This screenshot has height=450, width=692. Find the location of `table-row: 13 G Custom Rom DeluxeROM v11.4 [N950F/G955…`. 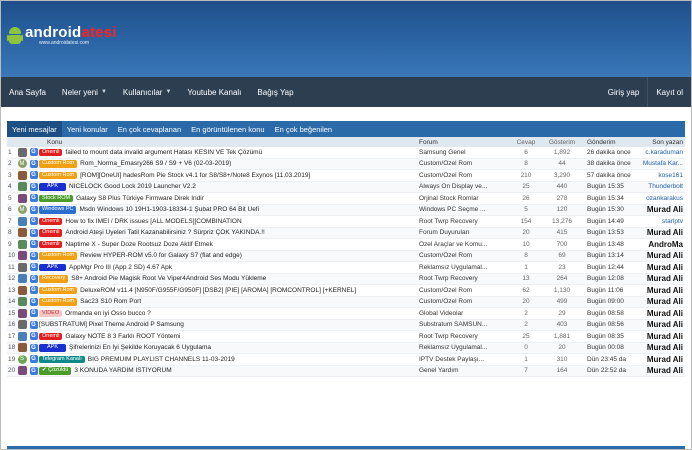

table-row: 13 G Custom Rom DeluxeROM v11.4 [N950F/G955… is located at coordinates (346, 291).